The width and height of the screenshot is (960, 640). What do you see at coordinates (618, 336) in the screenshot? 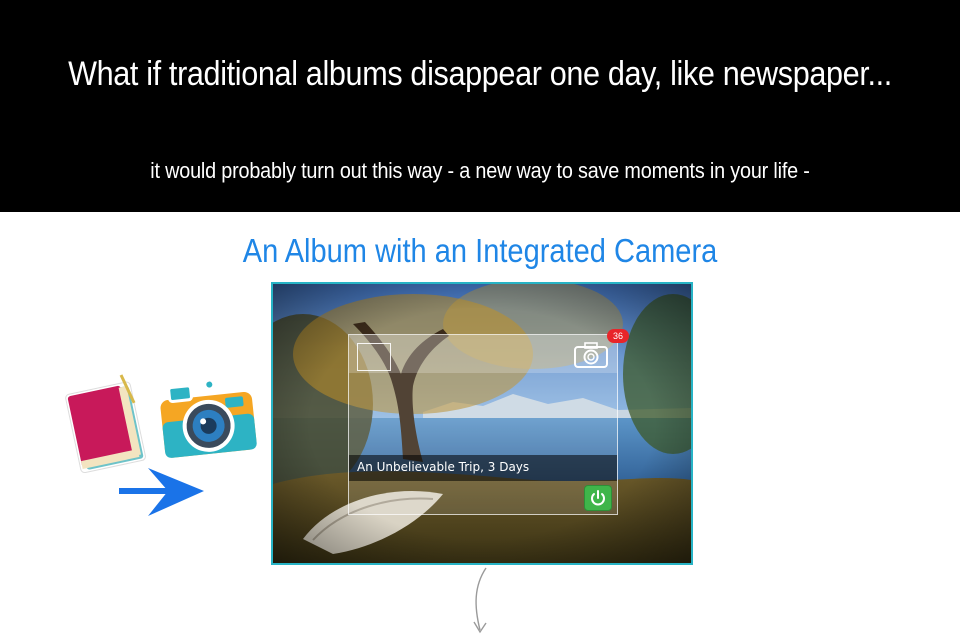
I see `photo-count-badge: 36` at bounding box center [618, 336].